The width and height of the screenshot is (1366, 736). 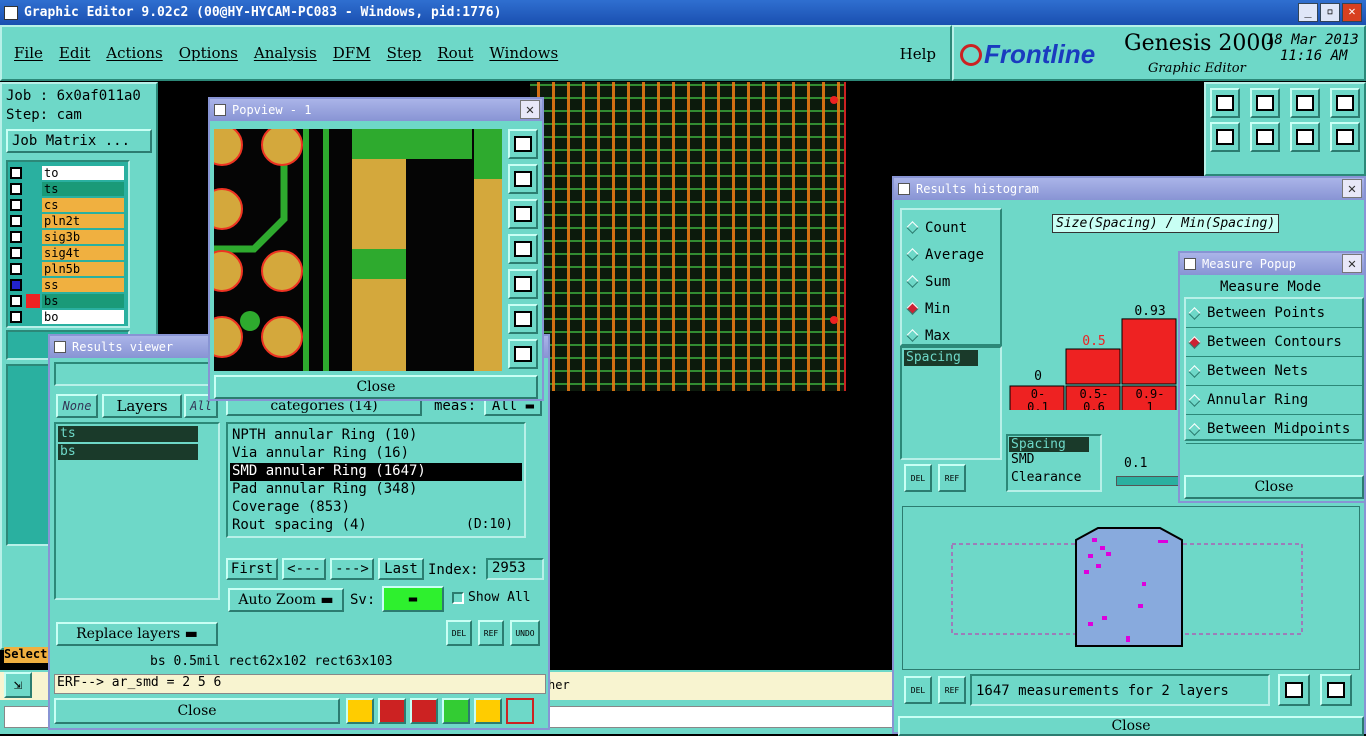 What do you see at coordinates (68, 269) in the screenshot?
I see `layer-row: pln5b` at bounding box center [68, 269].